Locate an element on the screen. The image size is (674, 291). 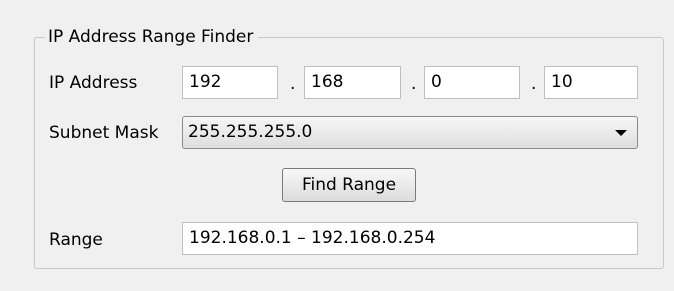
ip-octet-4-input: 10 is located at coordinates (591, 82).